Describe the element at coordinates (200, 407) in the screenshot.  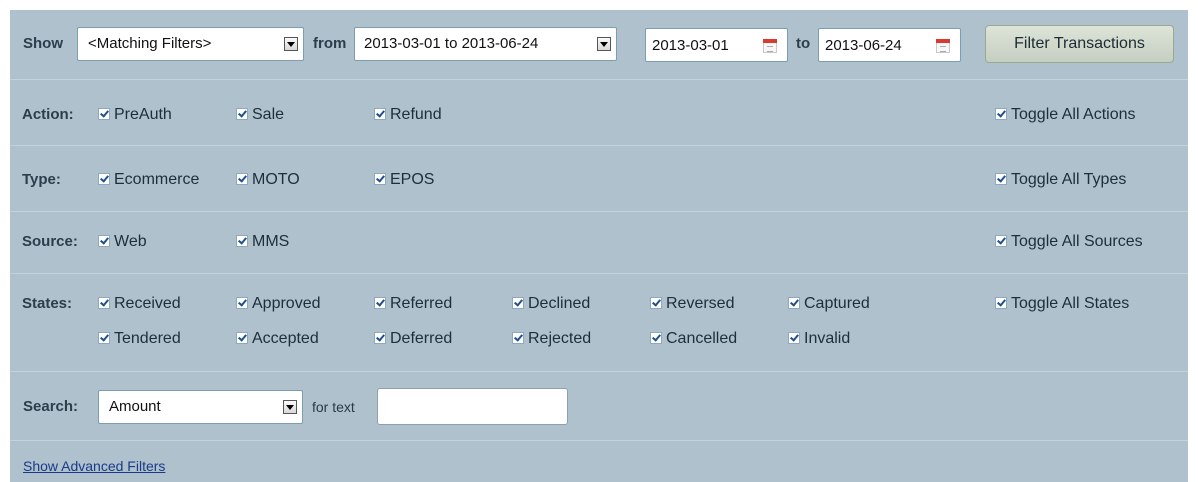
I see `search-field-select: Amount` at that location.